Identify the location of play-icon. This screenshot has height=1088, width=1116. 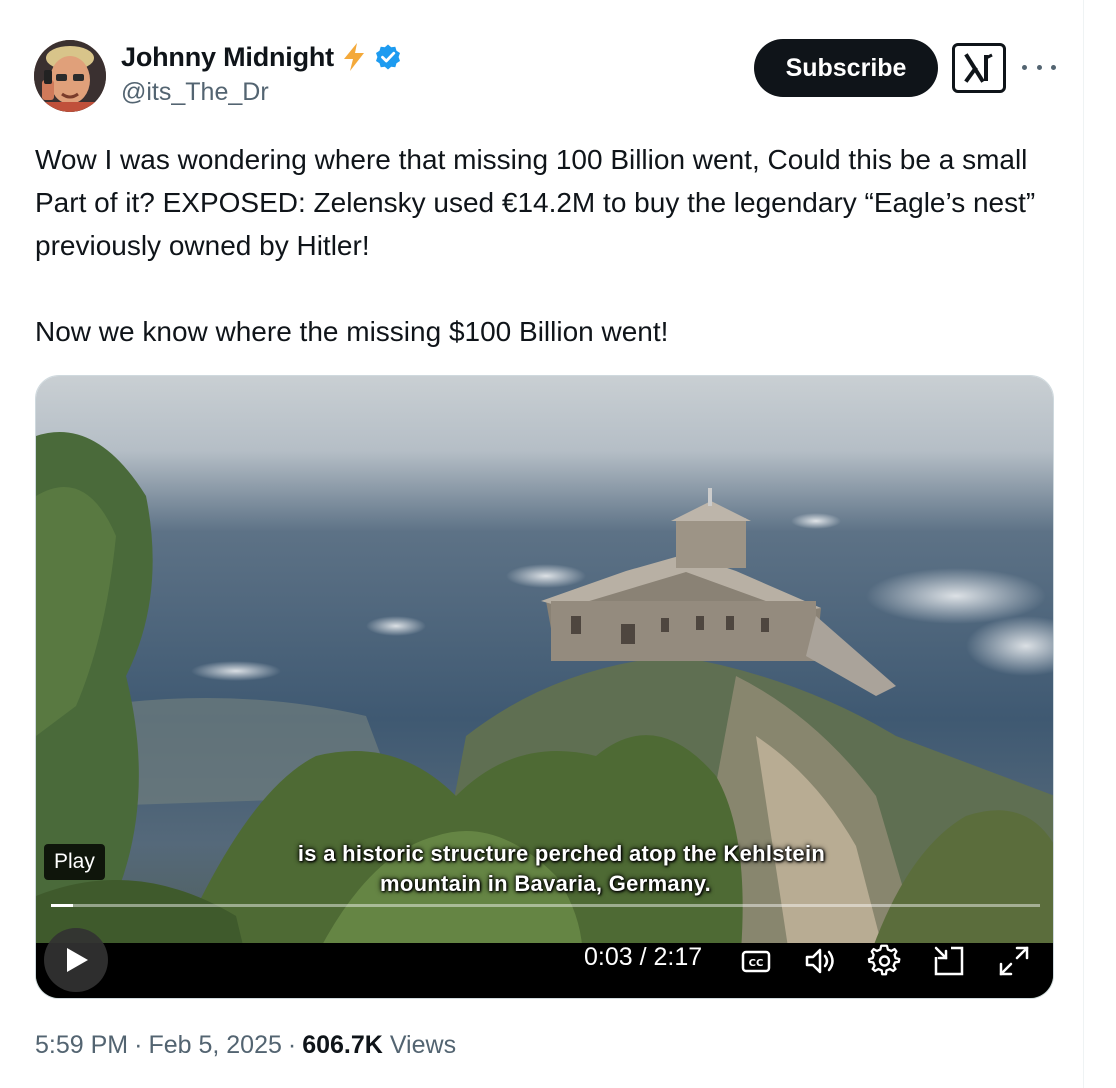
(77, 960).